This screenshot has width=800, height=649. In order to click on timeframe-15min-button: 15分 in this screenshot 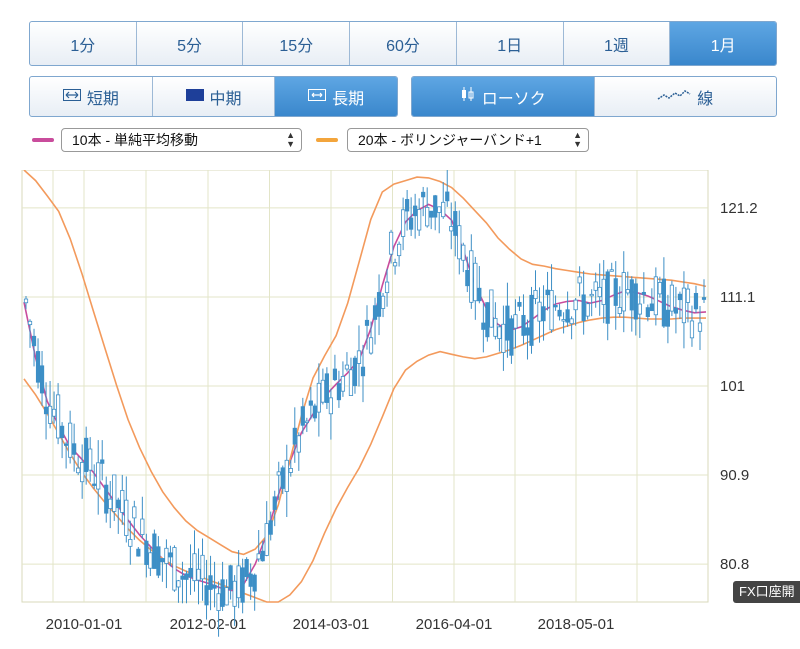, I will do `click(297, 43)`.